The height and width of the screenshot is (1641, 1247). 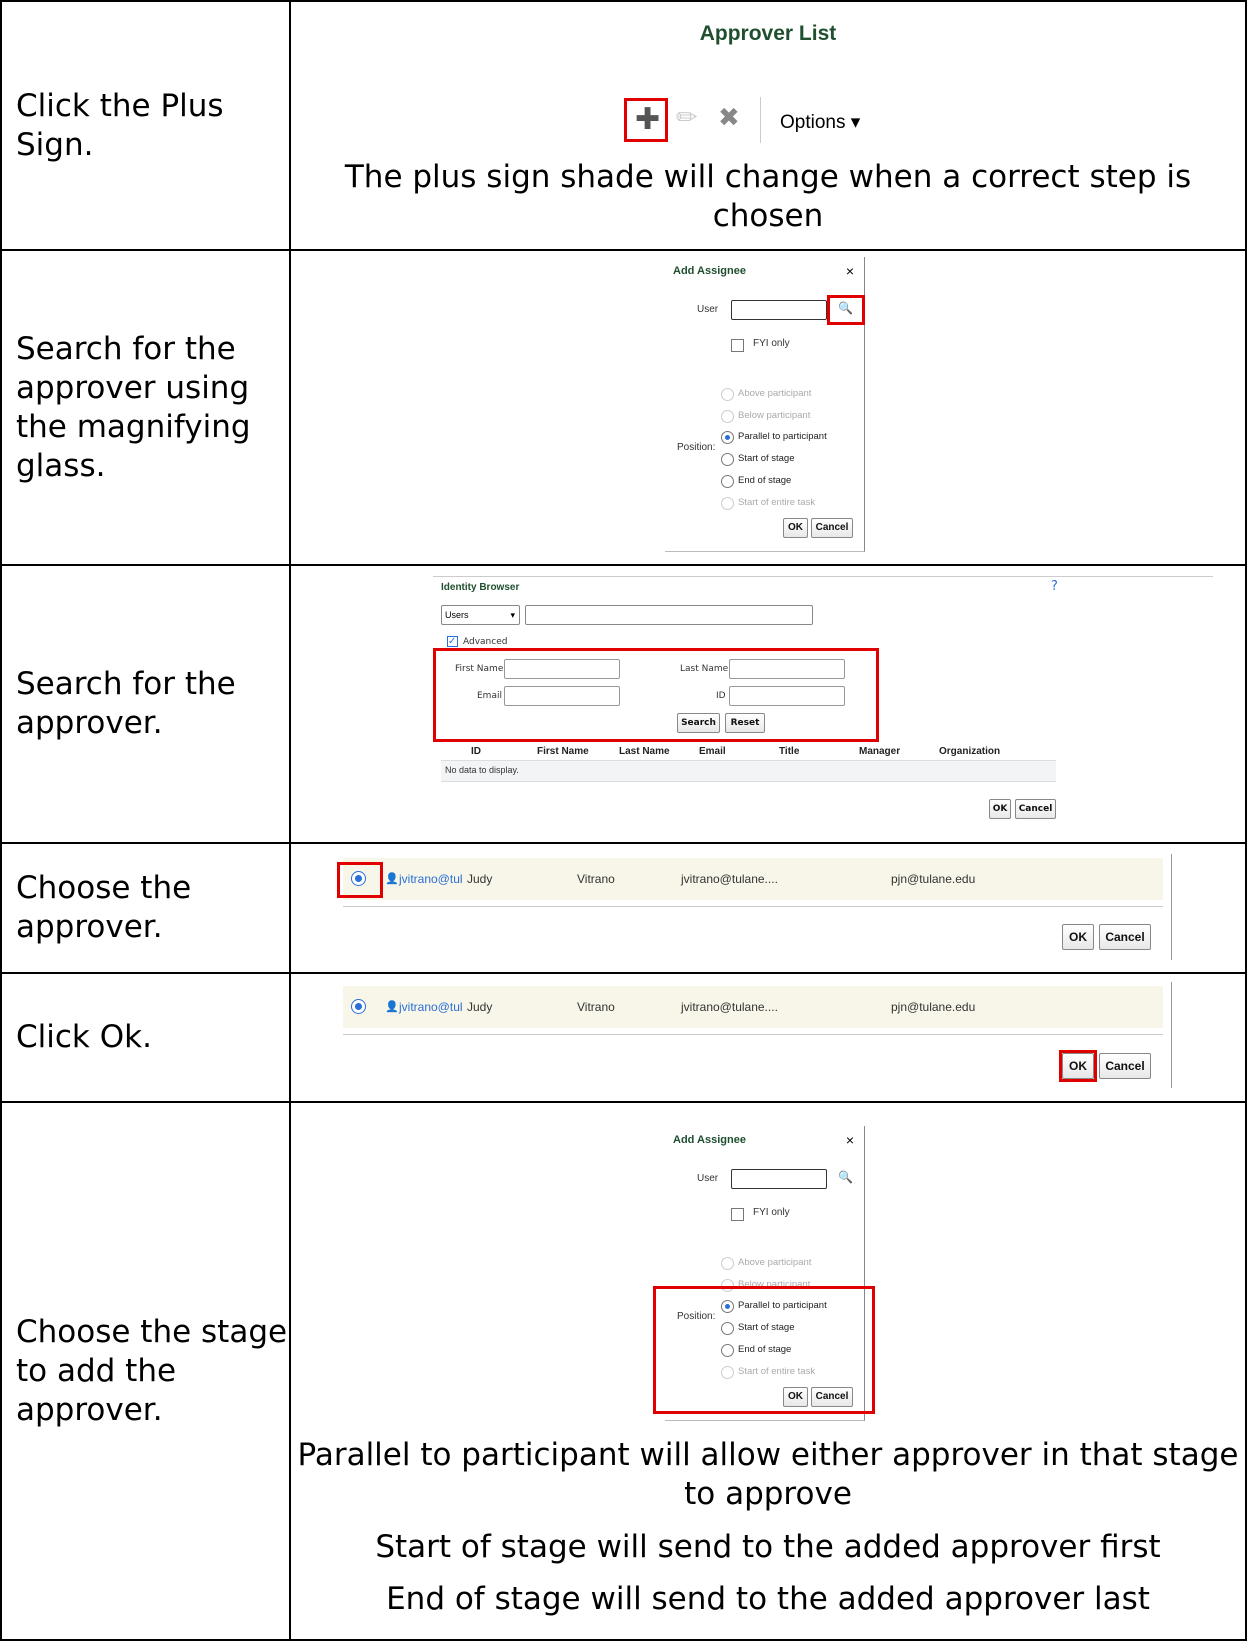 I want to click on email-field, so click(x=562, y=696).